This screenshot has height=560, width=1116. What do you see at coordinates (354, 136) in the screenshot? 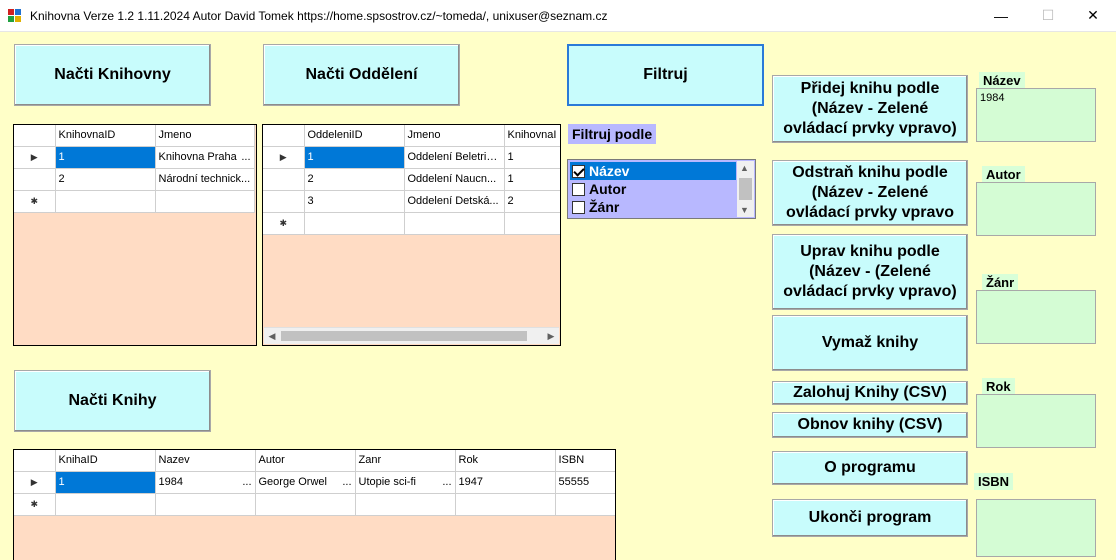
I see `column-header: OddeleniID` at bounding box center [354, 136].